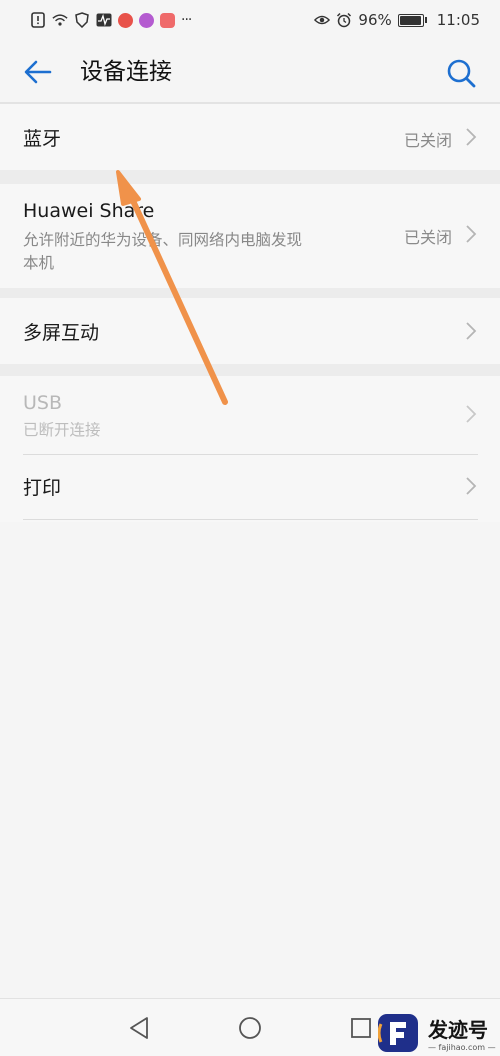 Image resolution: width=500 pixels, height=1056 pixels. Describe the element at coordinates (344, 20) in the screenshot. I see `alarm-icon` at that location.